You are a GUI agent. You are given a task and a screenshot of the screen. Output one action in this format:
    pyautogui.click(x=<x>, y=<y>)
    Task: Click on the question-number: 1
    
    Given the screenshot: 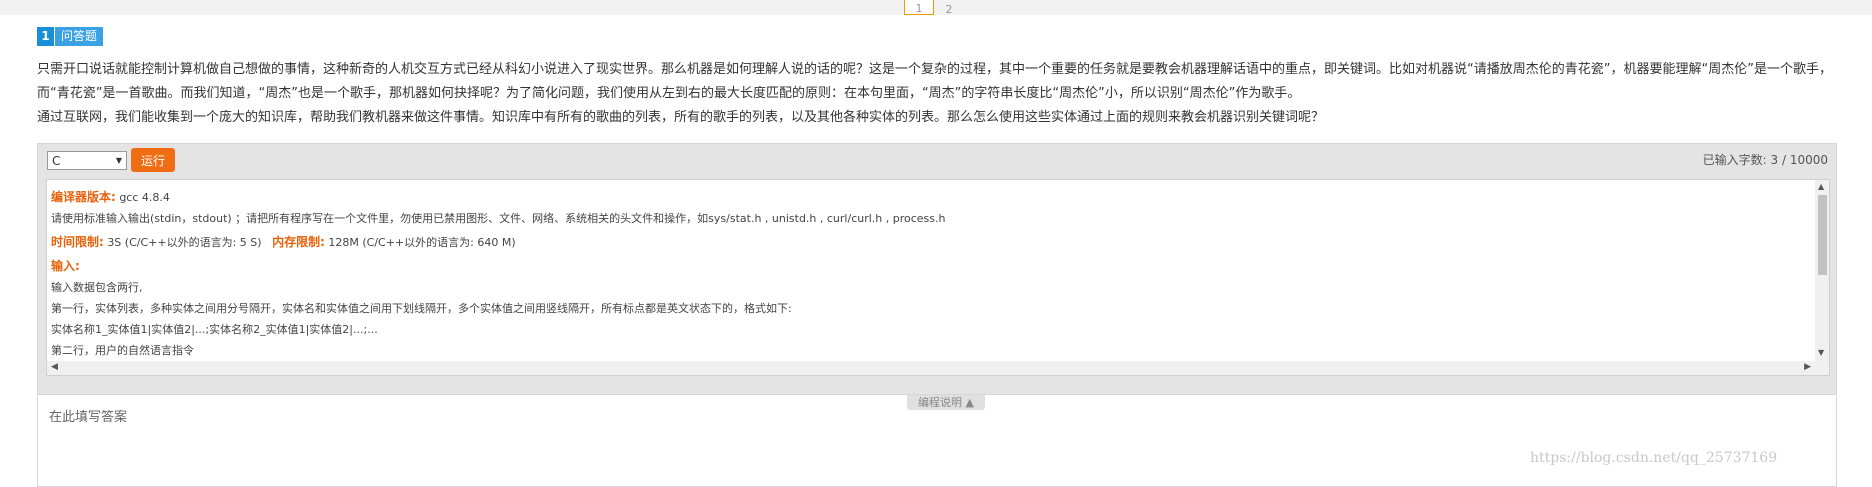 What is the action you would take?
    pyautogui.click(x=45, y=36)
    